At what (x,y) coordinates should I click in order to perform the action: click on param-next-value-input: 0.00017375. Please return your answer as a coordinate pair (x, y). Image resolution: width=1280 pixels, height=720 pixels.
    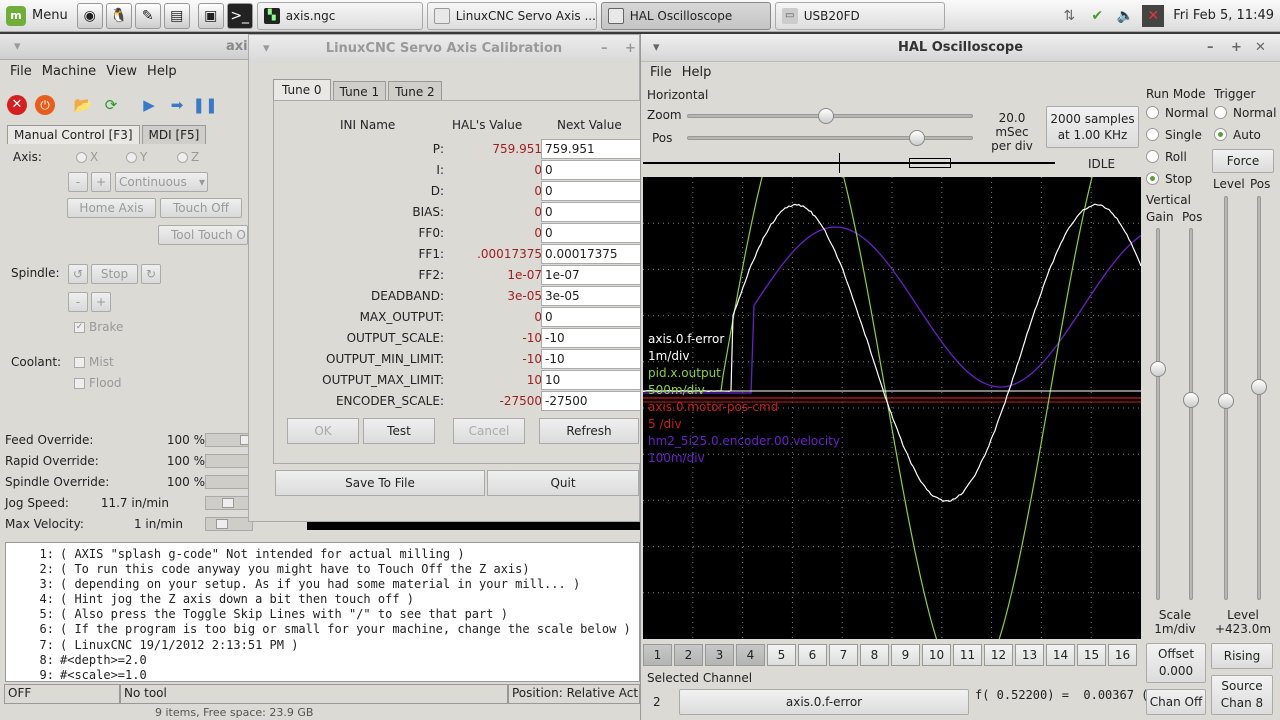
    Looking at the image, I should click on (592, 254).